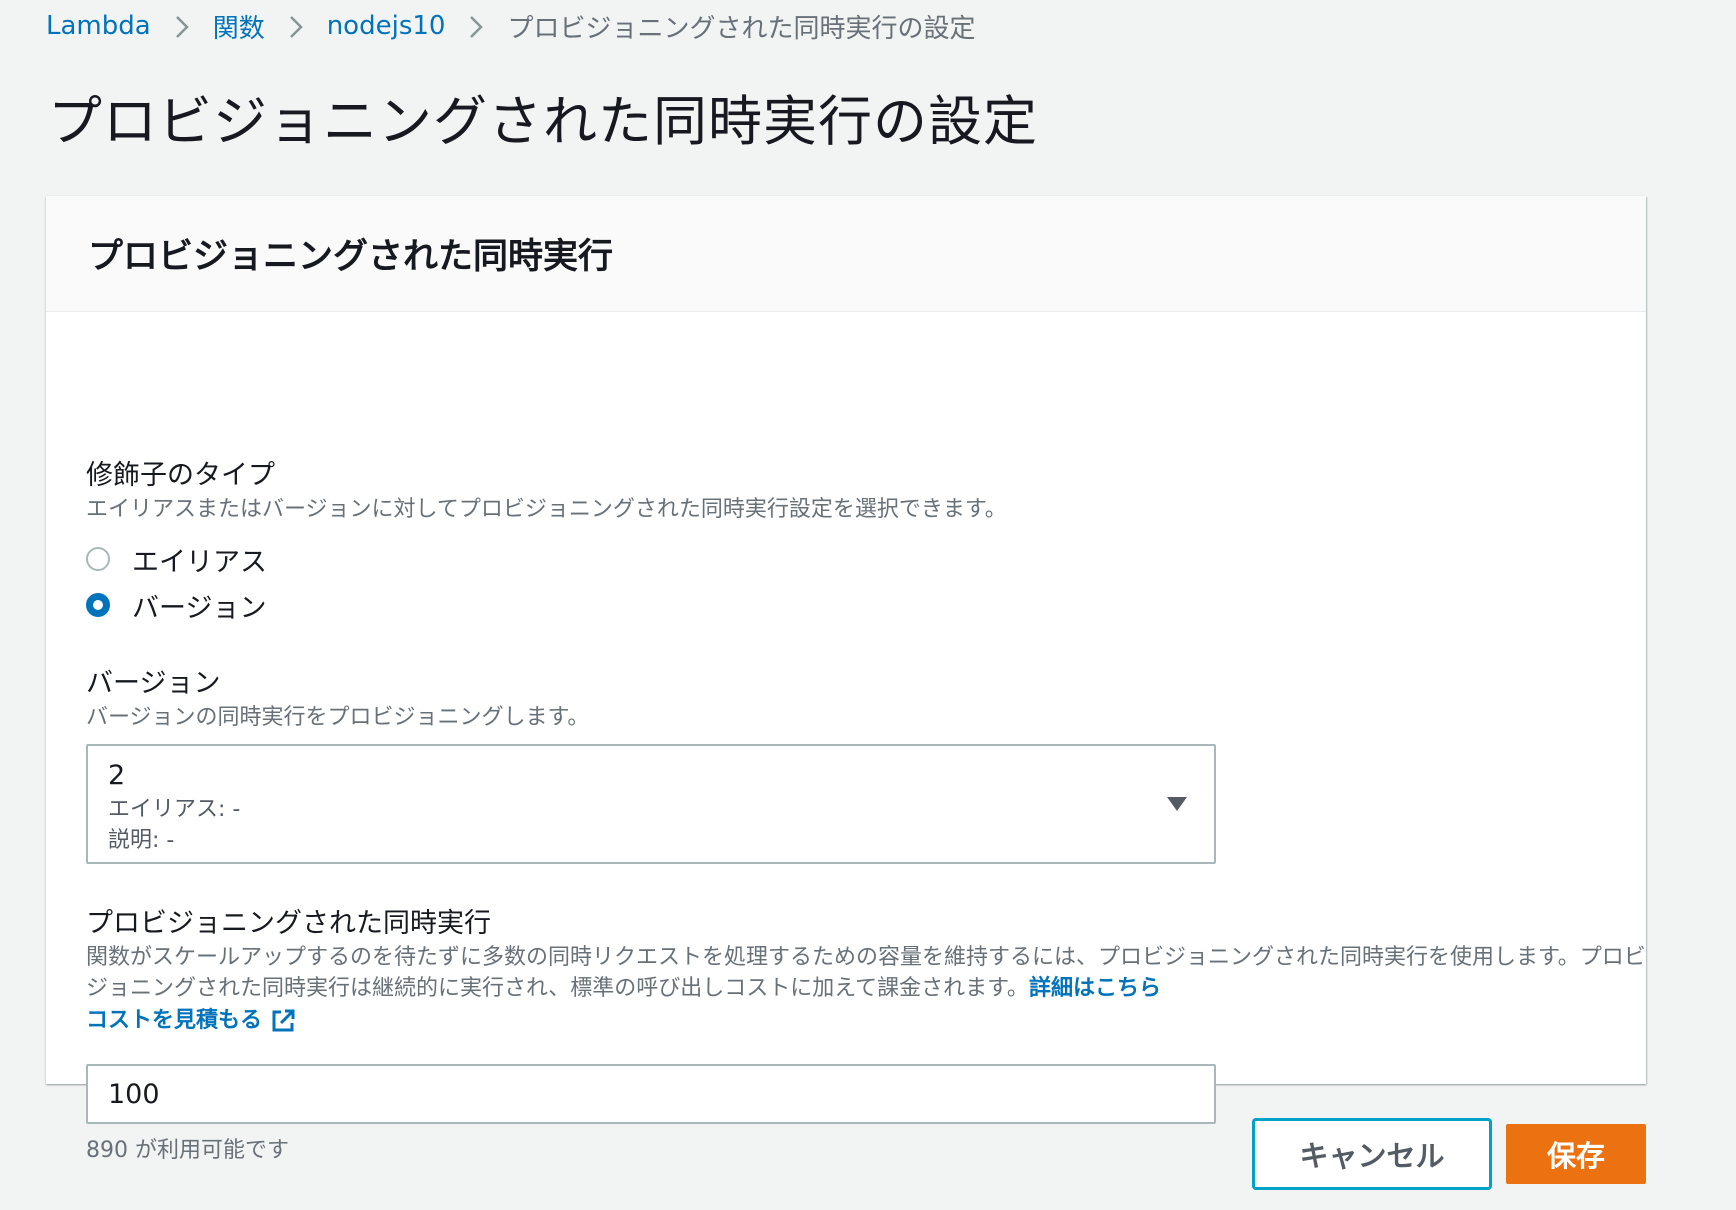  Describe the element at coordinates (153, 683) in the screenshot. I see `version-label: バージョン` at that location.